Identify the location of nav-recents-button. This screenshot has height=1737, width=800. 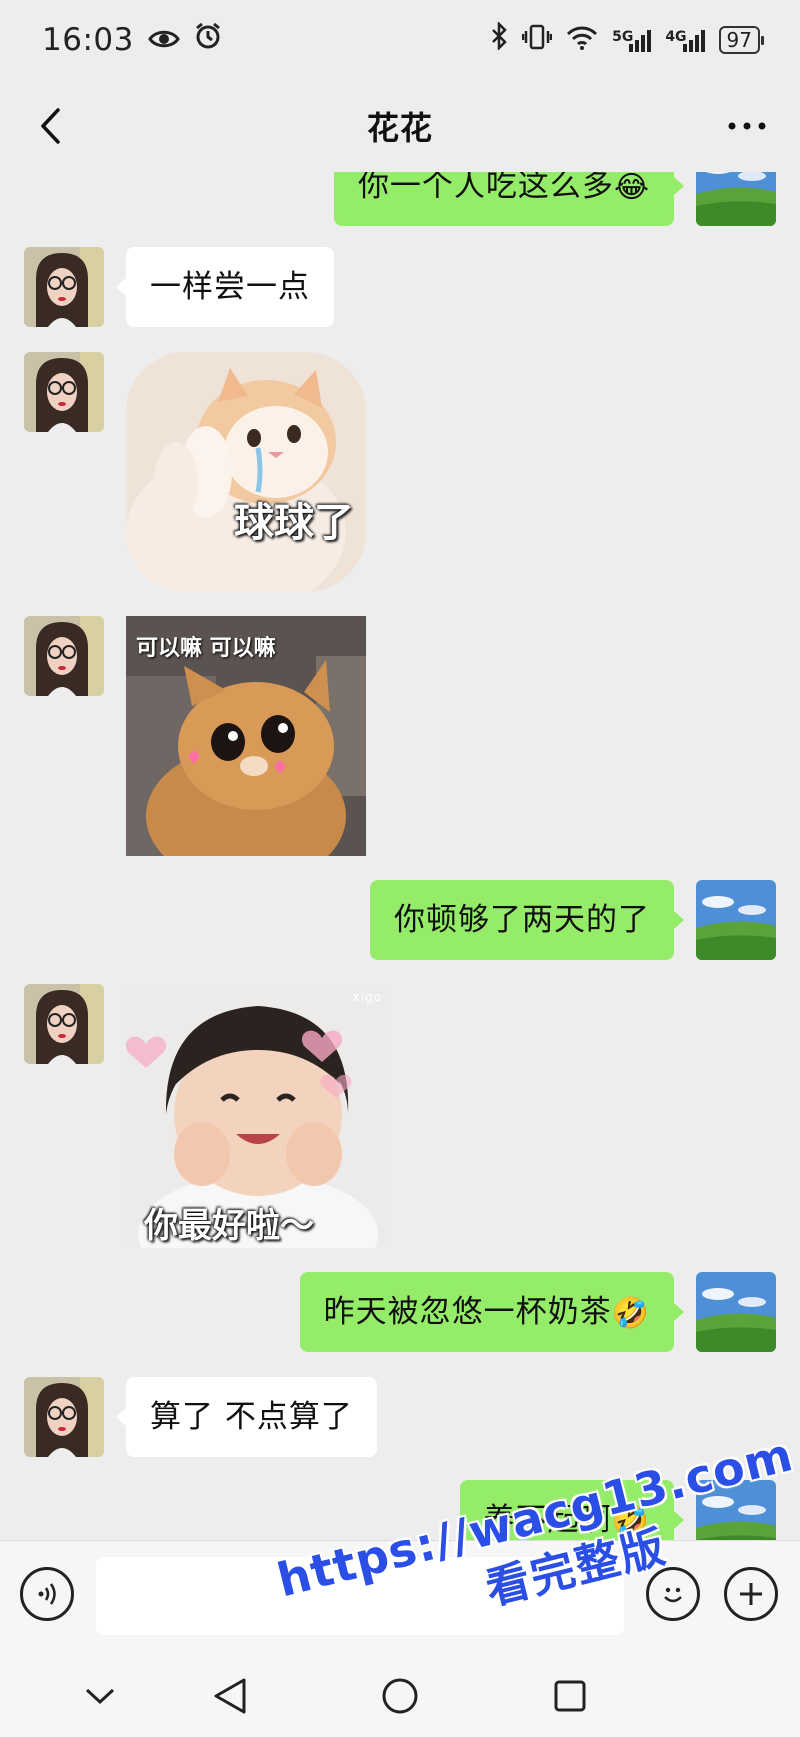
(570, 1696).